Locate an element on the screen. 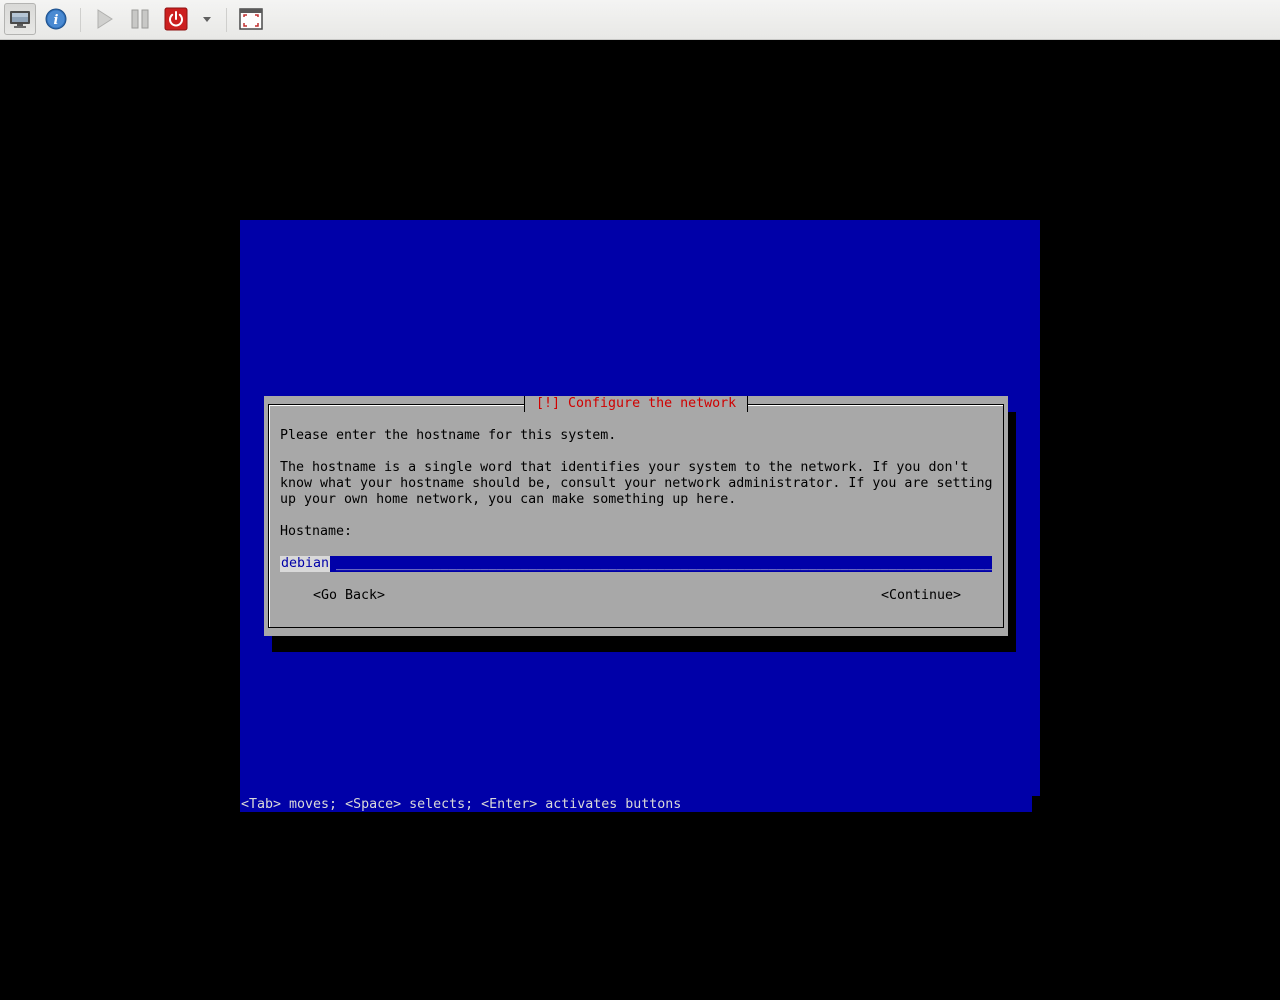 The width and height of the screenshot is (1280, 1000). svg-text: i is located at coordinates (56, 20).